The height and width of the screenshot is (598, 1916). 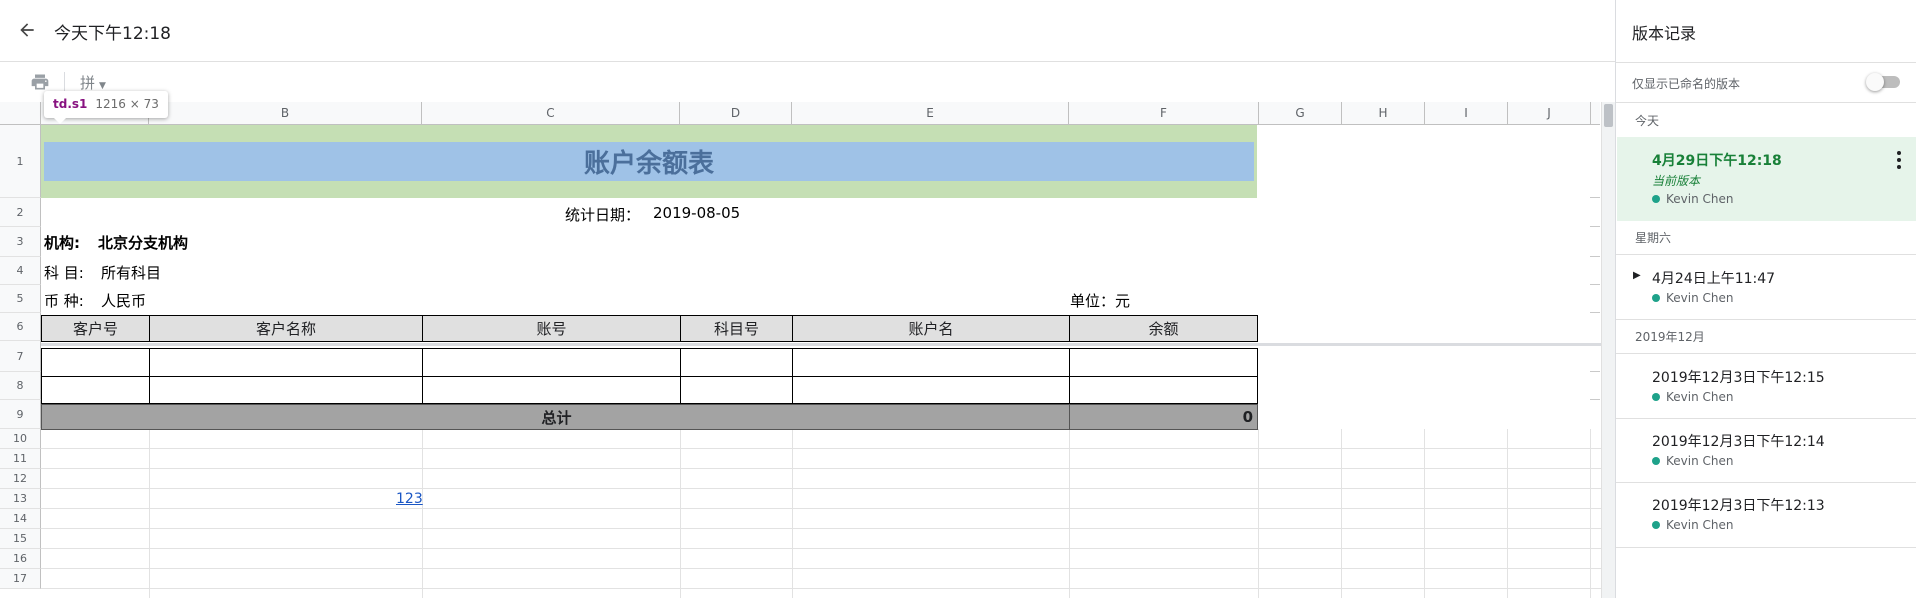 What do you see at coordinates (1647, 121) in the screenshot?
I see `group-label-today: 今天` at bounding box center [1647, 121].